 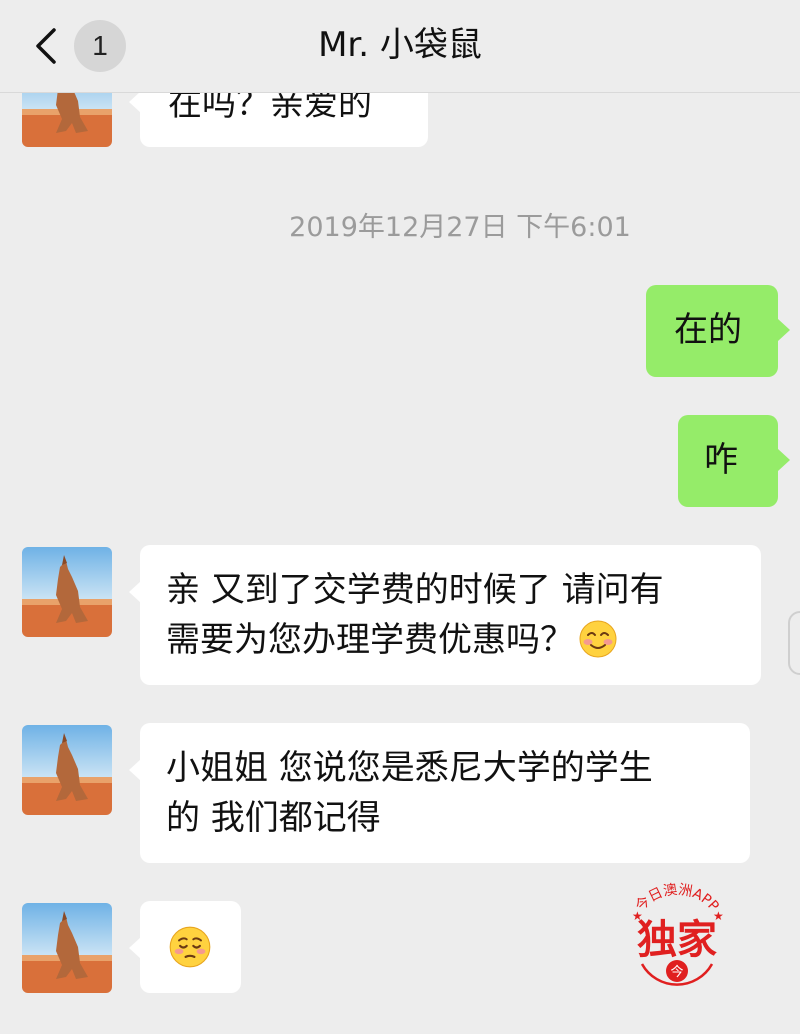 I want to click on chat-title: Mr. 小袋鼠, so click(x=400, y=45).